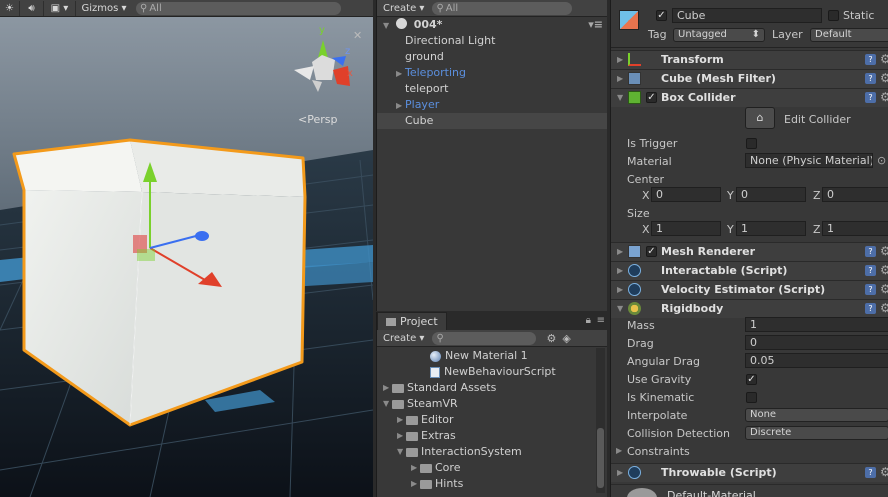 This screenshot has height=497, width=888. What do you see at coordinates (771, 228) in the screenshot?
I see `size-y-field: 1` at bounding box center [771, 228].